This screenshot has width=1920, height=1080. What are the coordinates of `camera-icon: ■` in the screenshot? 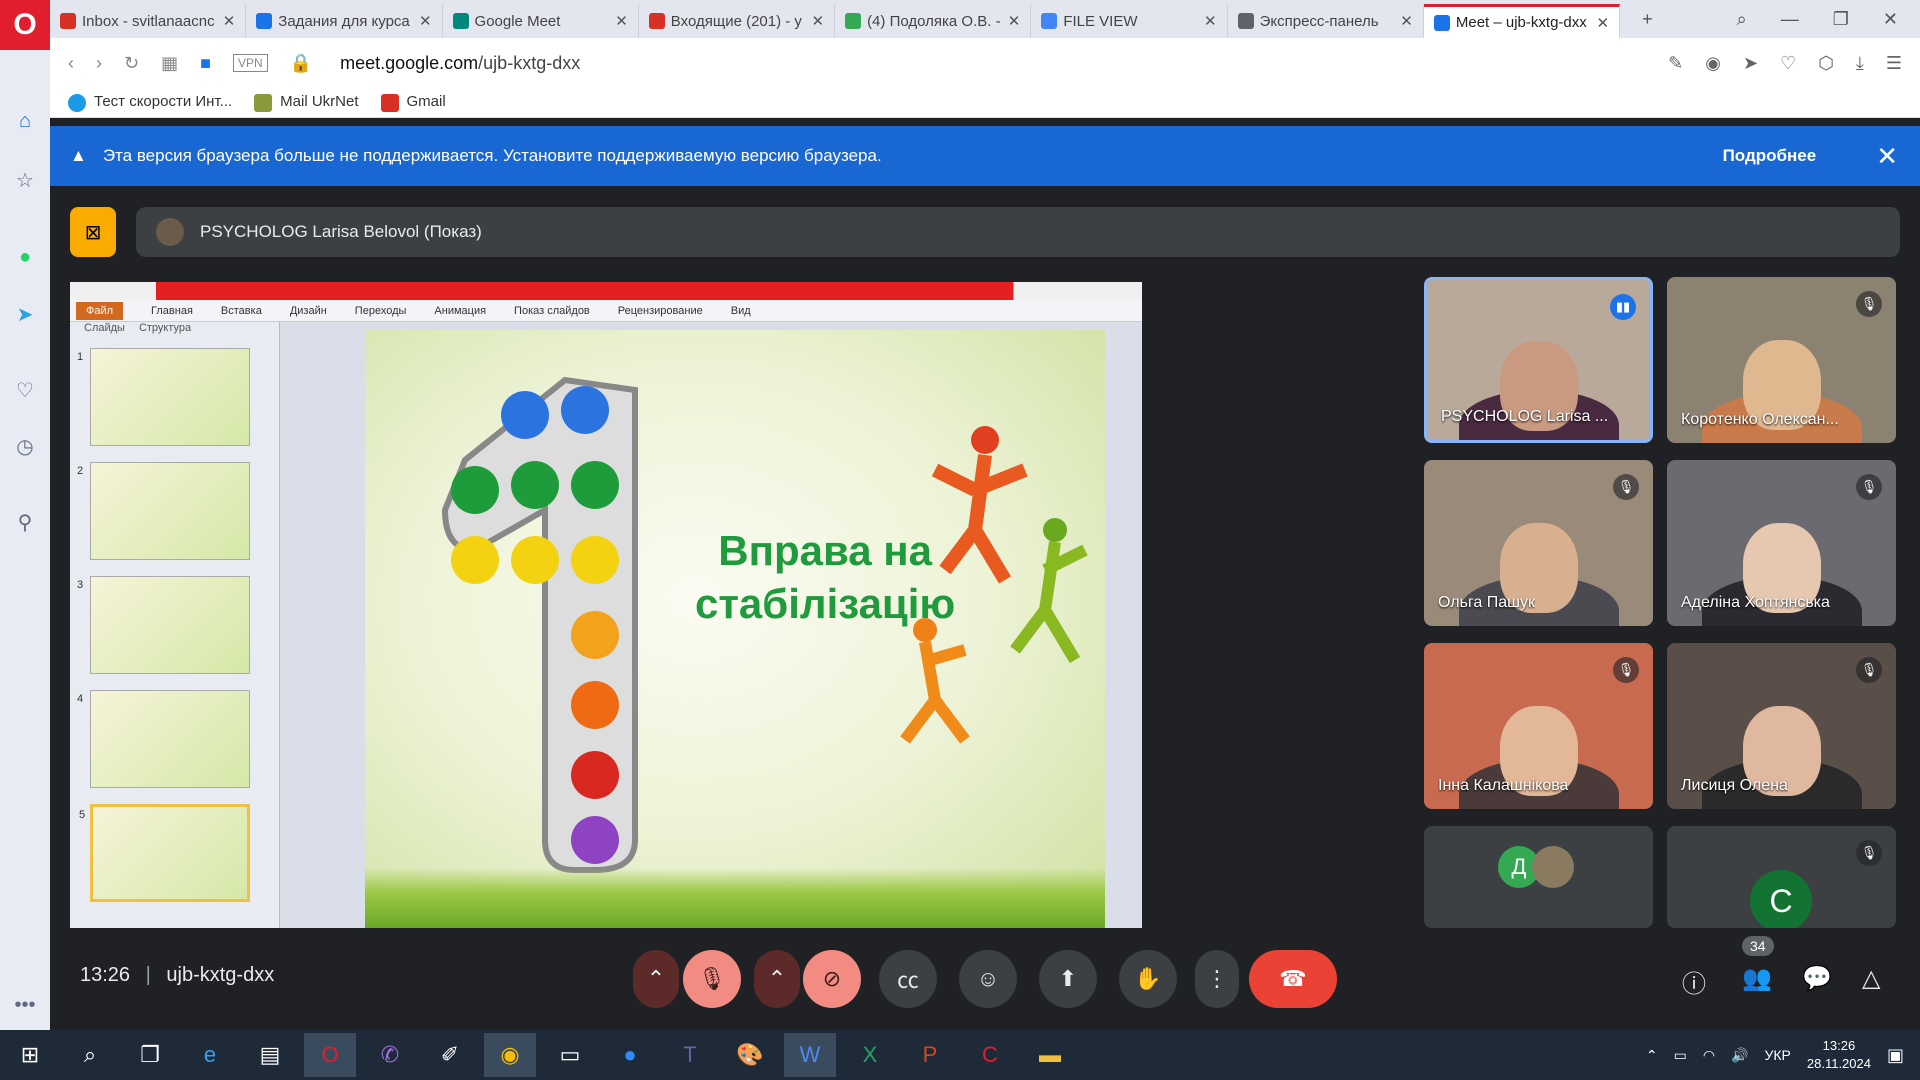 It's located at (205, 63).